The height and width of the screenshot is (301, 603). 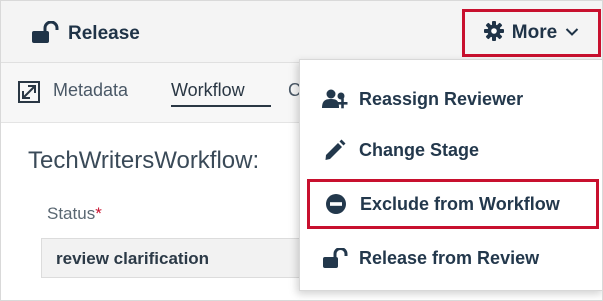 I want to click on menu-item-label: Change Stage, so click(x=419, y=149).